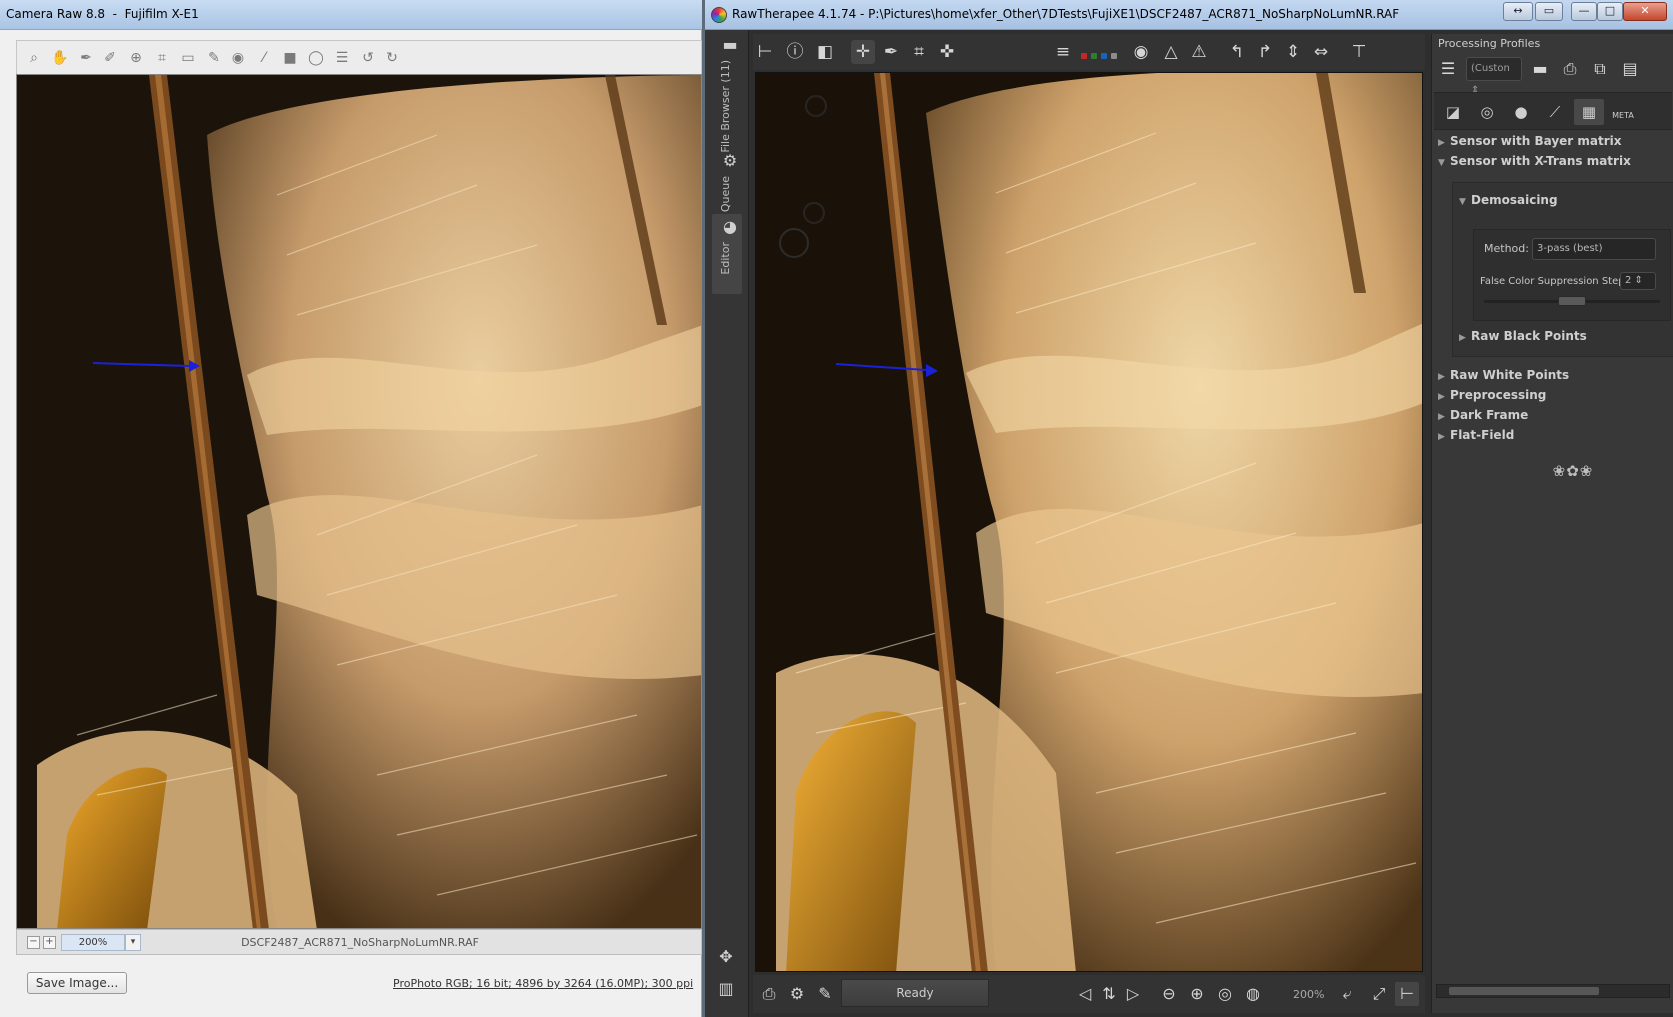 Image resolution: width=1673 pixels, height=1017 pixels. Describe the element at coordinates (1453, 112) in the screenshot. I see `tab-exposure-icon: ◪` at that location.